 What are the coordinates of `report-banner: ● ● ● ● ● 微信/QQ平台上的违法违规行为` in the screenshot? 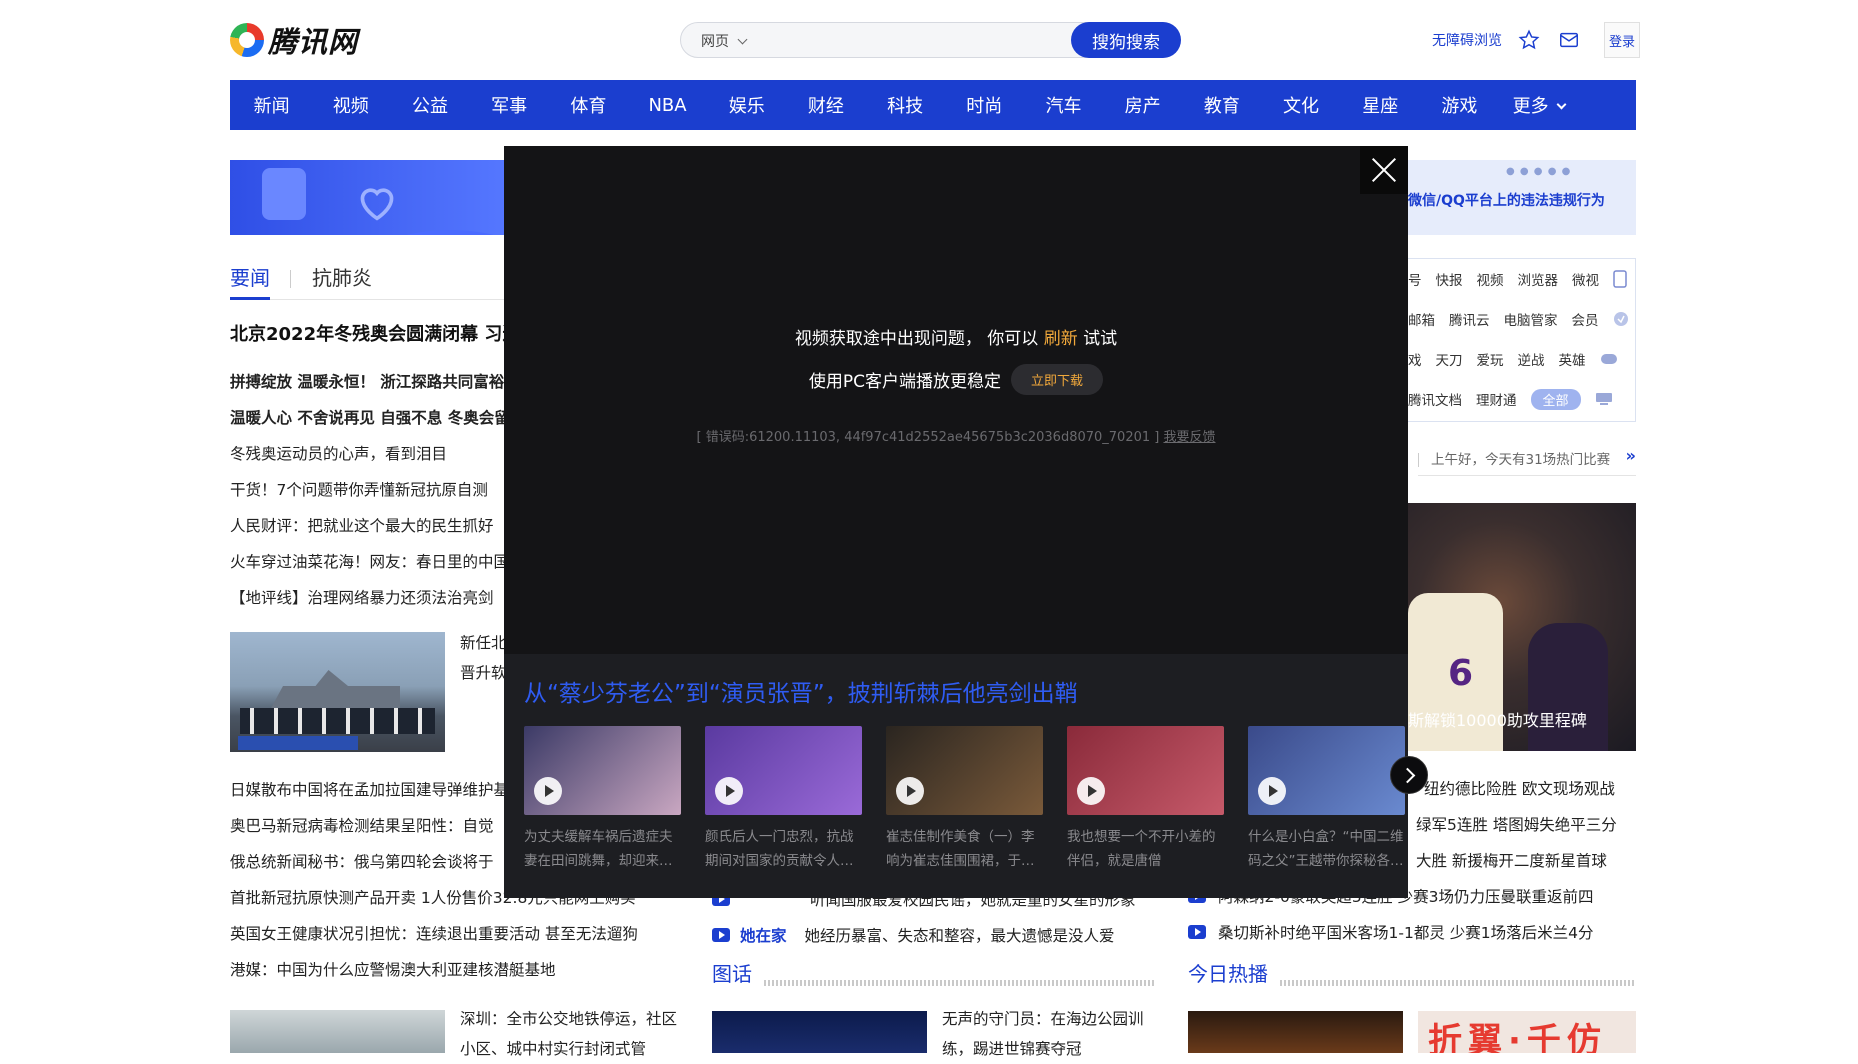 It's located at (1522, 197).